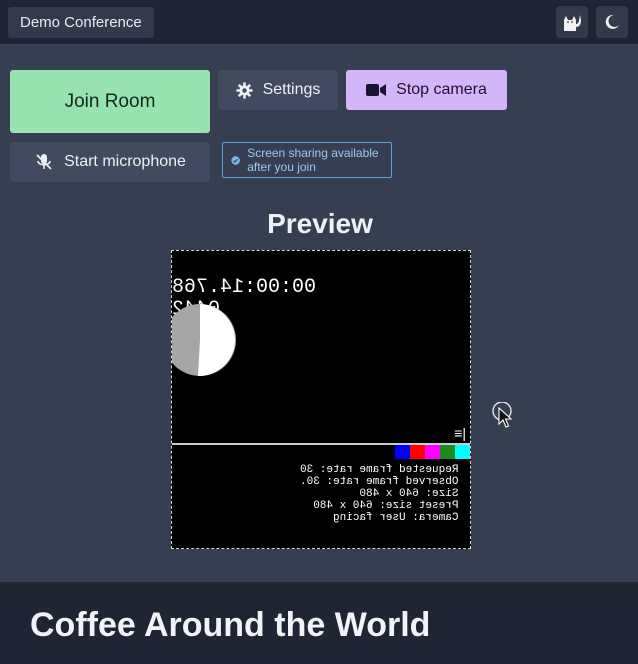  Describe the element at coordinates (502, 415) in the screenshot. I see `mouse-cursor-icon` at that location.